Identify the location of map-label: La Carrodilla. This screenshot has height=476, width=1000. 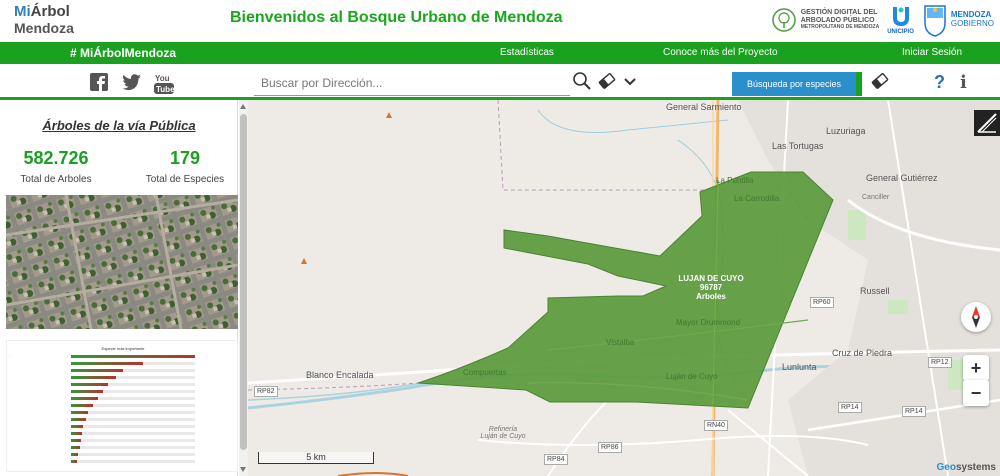
(757, 198).